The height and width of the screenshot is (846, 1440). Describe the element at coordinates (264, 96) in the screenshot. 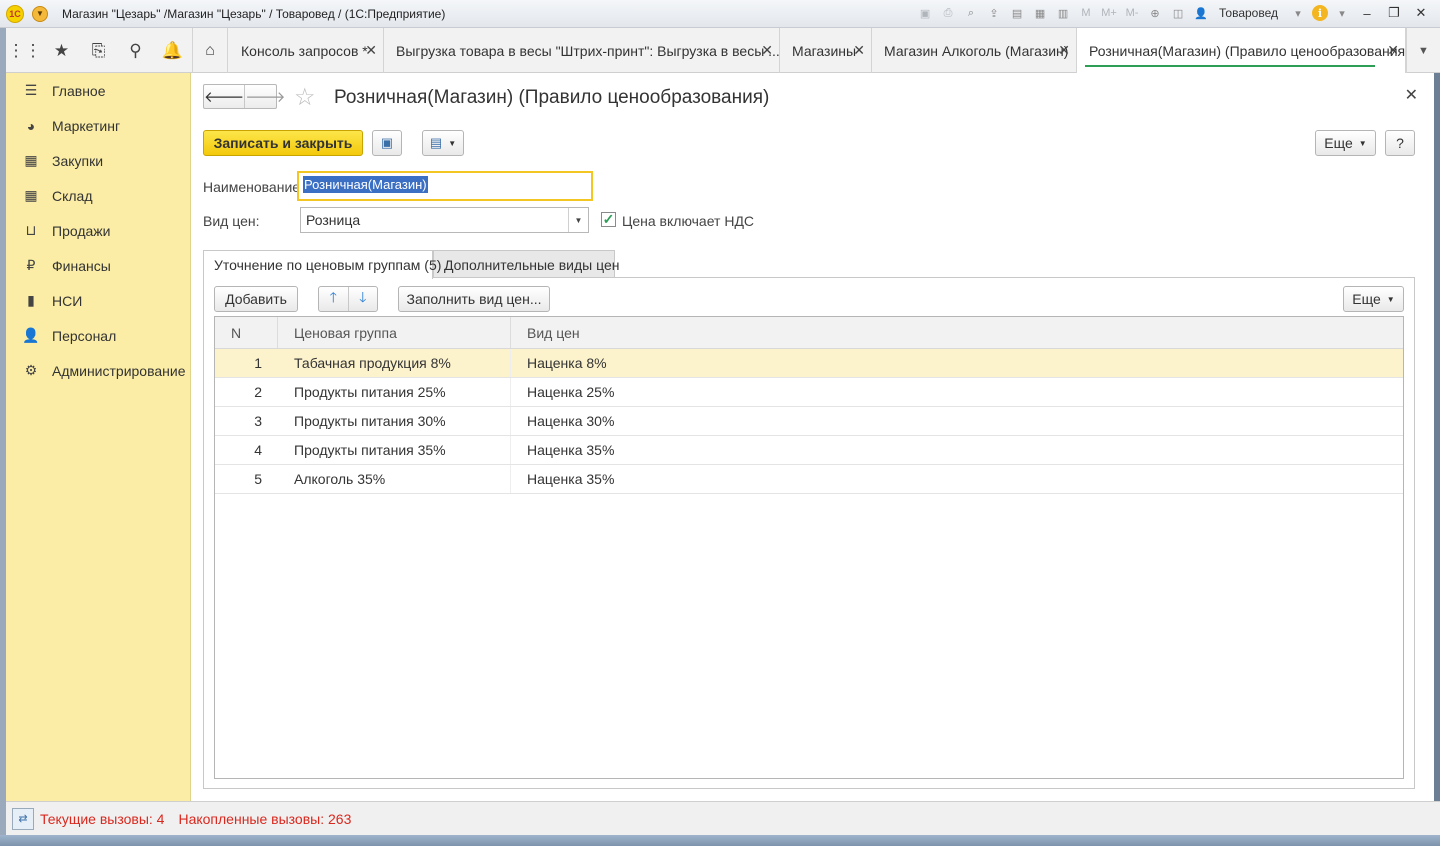

I see `forward-arrow-icon: 🡒` at that location.